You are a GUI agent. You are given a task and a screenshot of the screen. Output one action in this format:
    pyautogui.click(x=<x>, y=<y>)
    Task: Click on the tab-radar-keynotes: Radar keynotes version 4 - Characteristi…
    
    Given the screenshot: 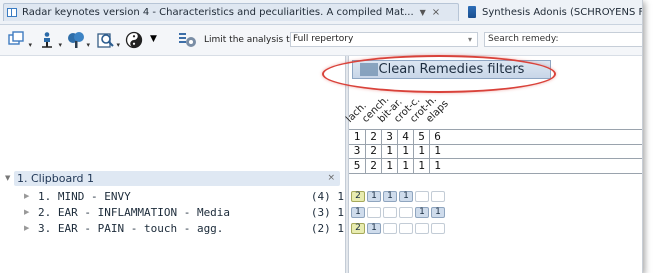 What is the action you would take?
    pyautogui.click(x=231, y=12)
    